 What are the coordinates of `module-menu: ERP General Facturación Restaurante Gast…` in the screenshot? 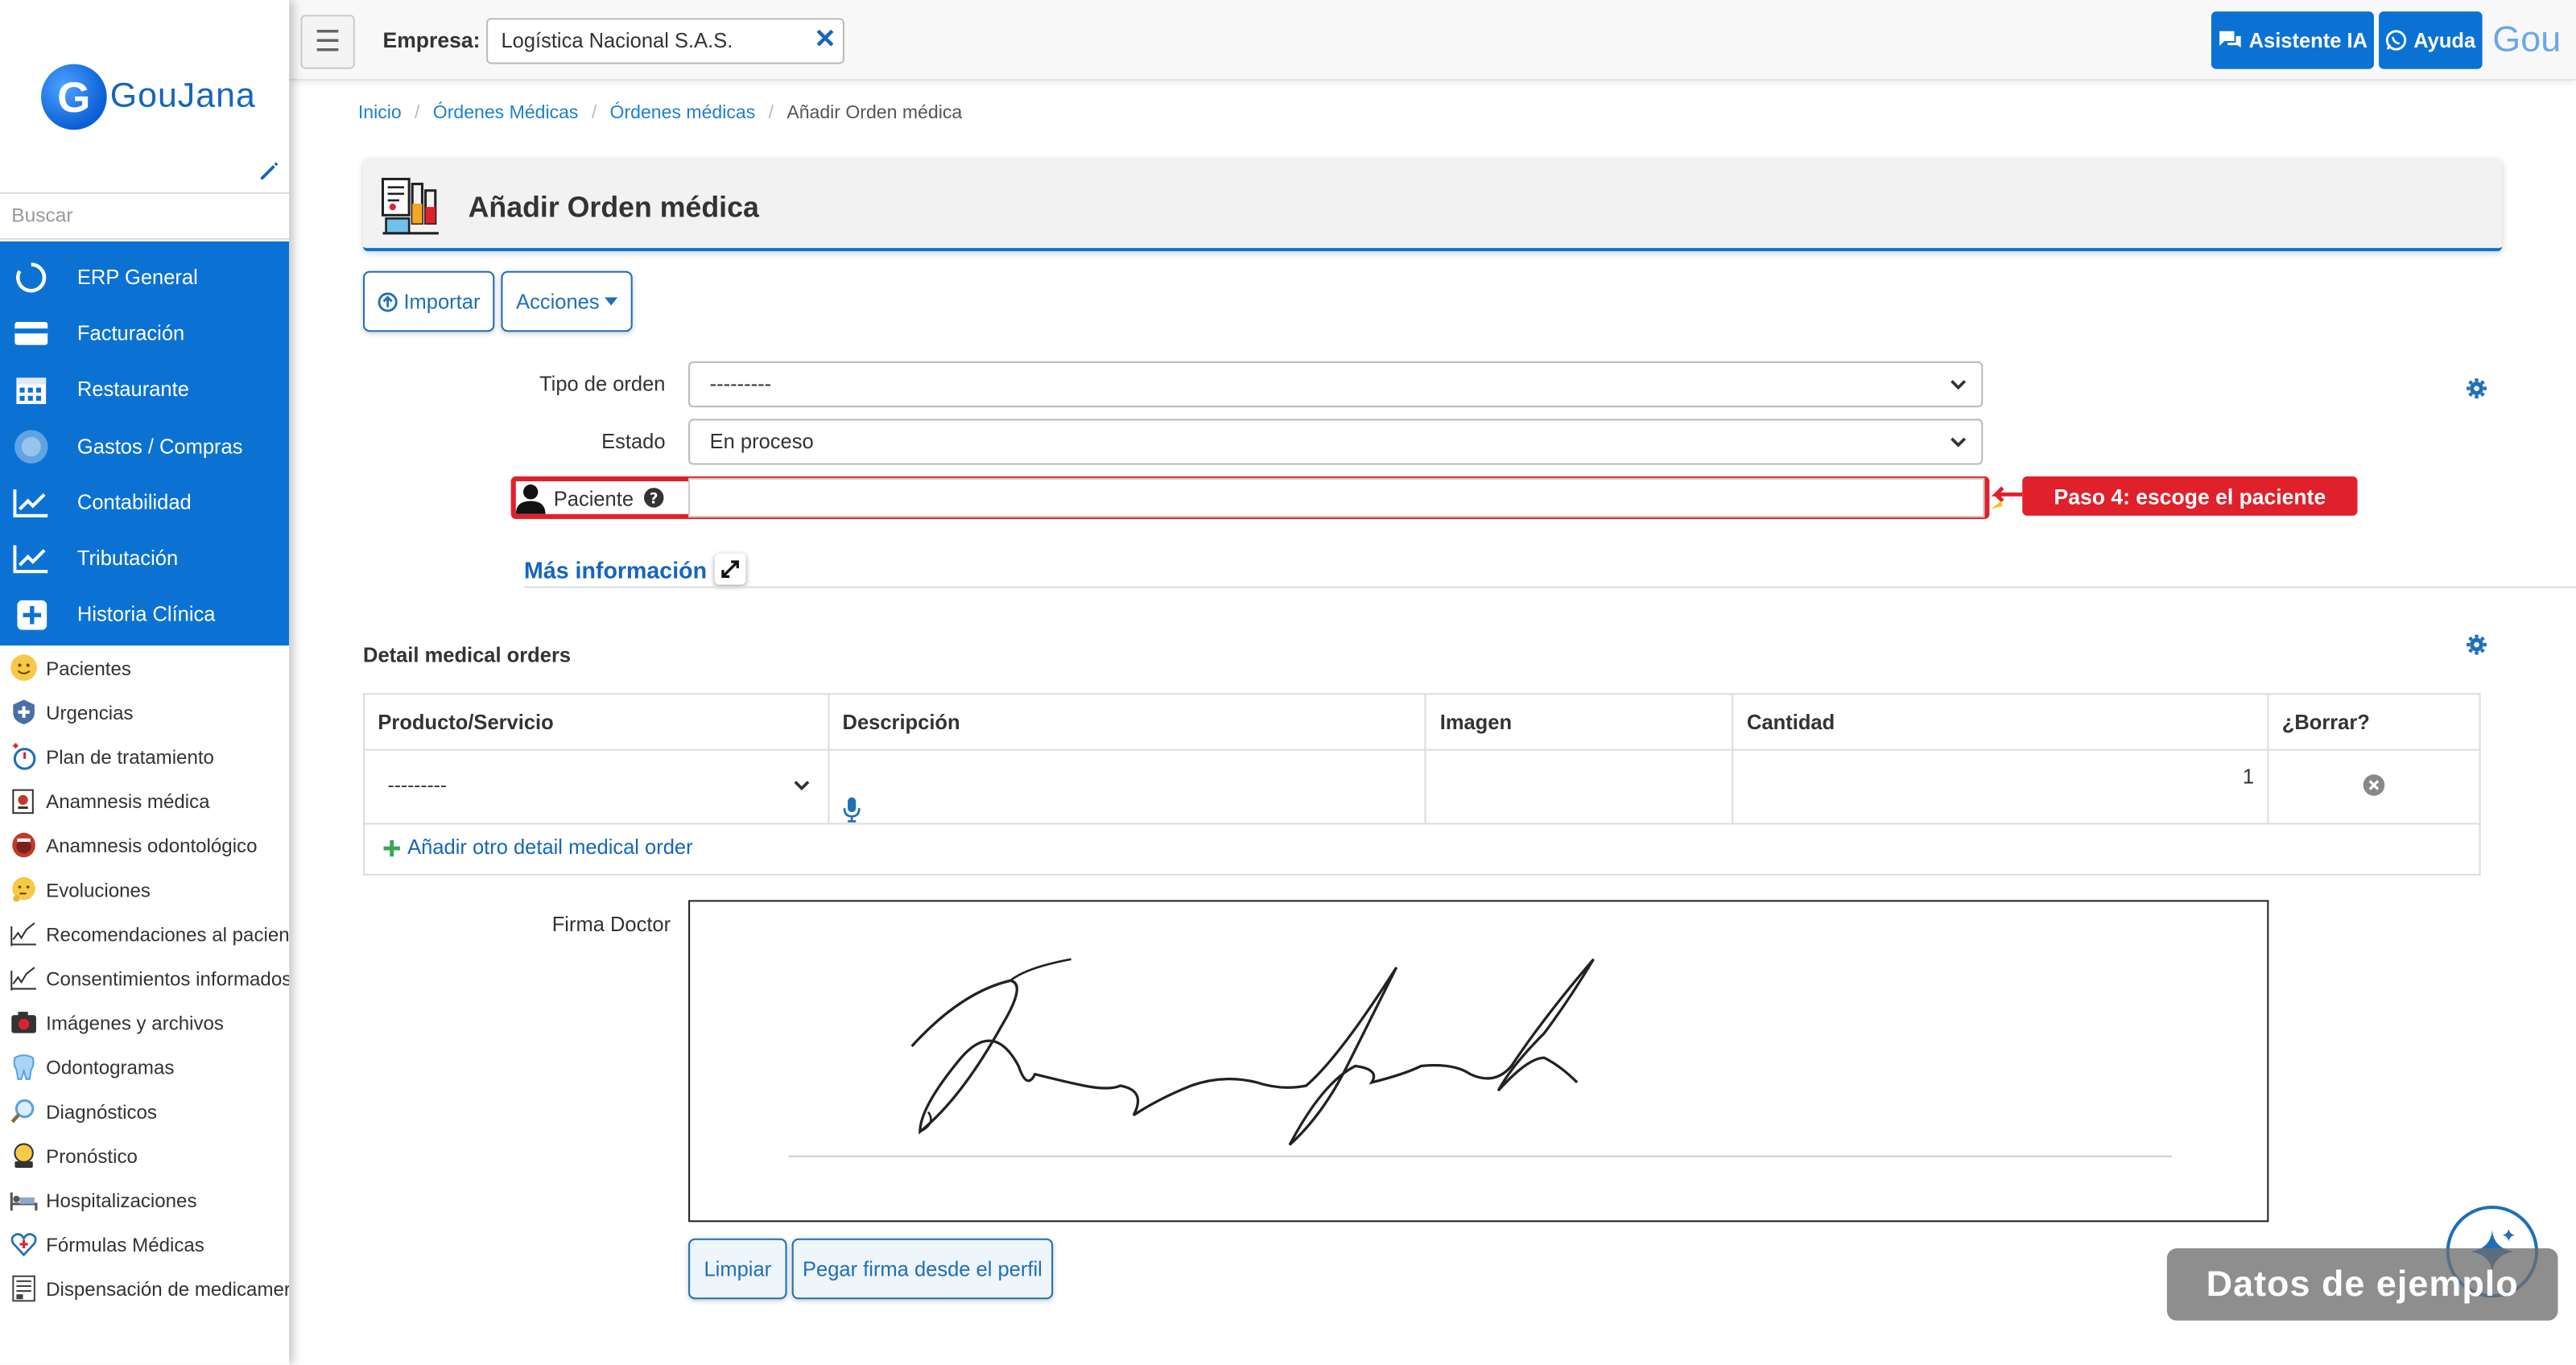 It's located at (145, 444).